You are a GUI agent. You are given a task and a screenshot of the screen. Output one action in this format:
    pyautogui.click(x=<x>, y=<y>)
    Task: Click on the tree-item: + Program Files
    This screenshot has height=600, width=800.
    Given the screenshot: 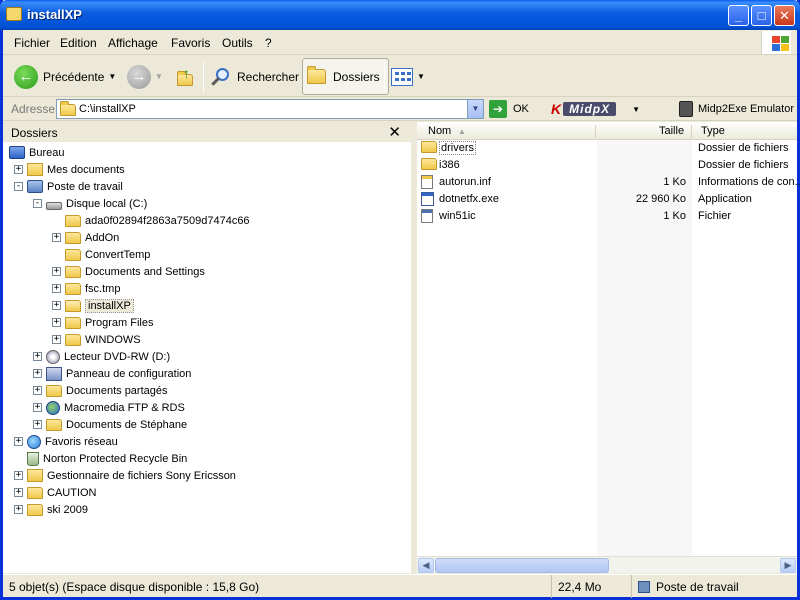 What is the action you would take?
    pyautogui.click(x=102, y=322)
    